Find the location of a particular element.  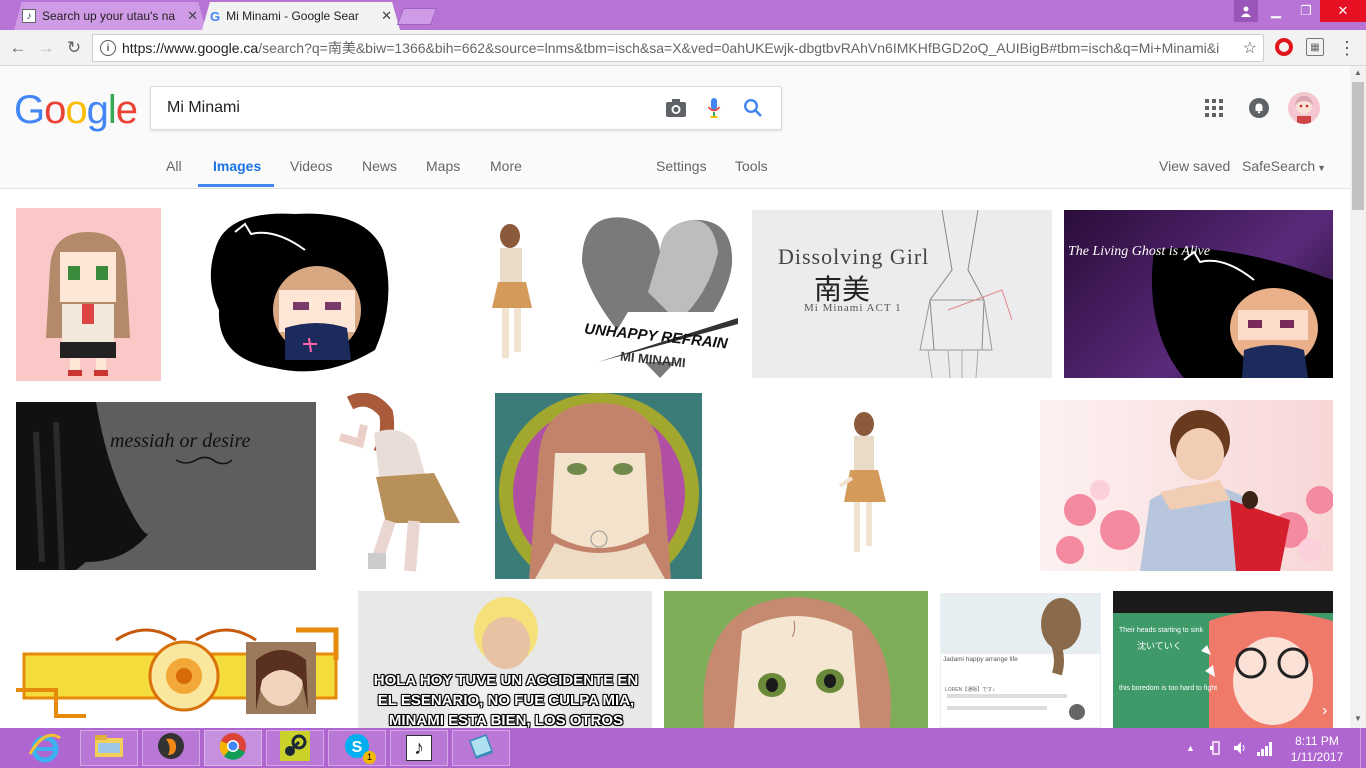

extension-icon: ▦ is located at coordinates (1315, 47).